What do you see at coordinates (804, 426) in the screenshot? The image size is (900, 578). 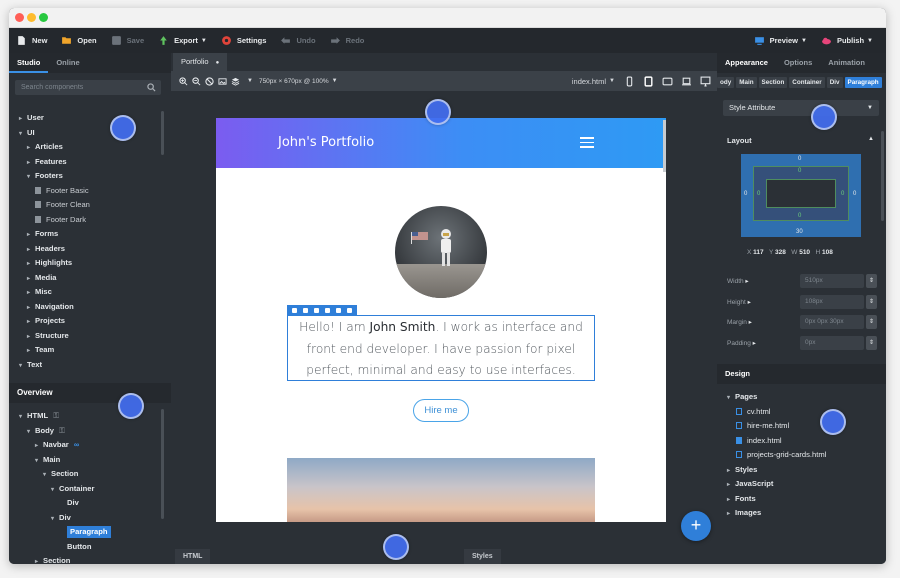 I see `page-file-item: hire-me.html` at bounding box center [804, 426].